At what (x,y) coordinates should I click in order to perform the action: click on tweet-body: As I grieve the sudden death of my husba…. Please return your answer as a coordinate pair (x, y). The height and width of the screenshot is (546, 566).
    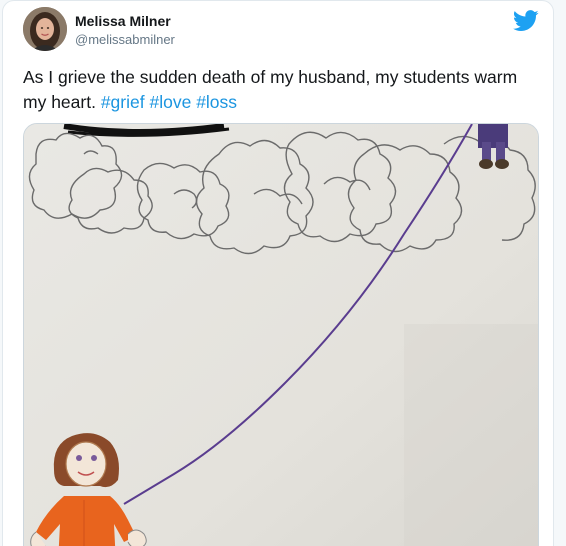
    Looking at the image, I should click on (270, 89).